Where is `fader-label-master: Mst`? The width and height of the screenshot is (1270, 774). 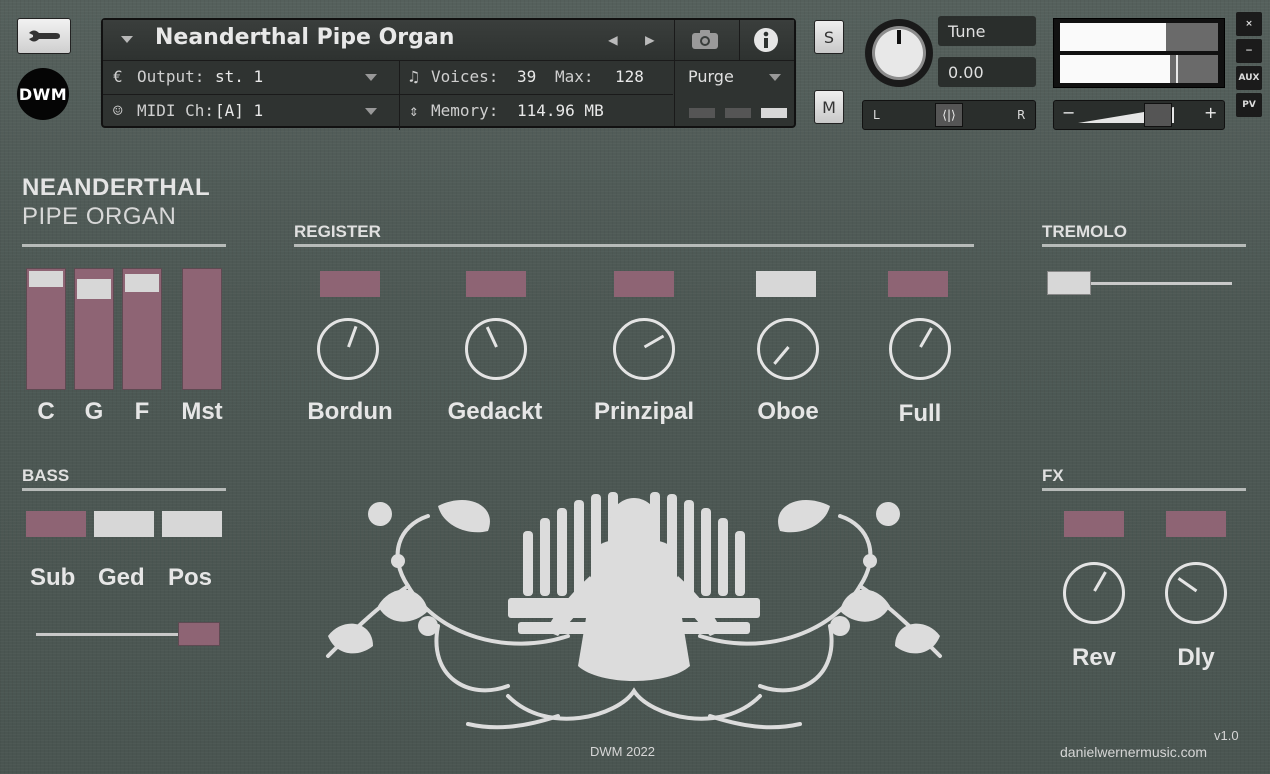
fader-label-master: Mst is located at coordinates (202, 411).